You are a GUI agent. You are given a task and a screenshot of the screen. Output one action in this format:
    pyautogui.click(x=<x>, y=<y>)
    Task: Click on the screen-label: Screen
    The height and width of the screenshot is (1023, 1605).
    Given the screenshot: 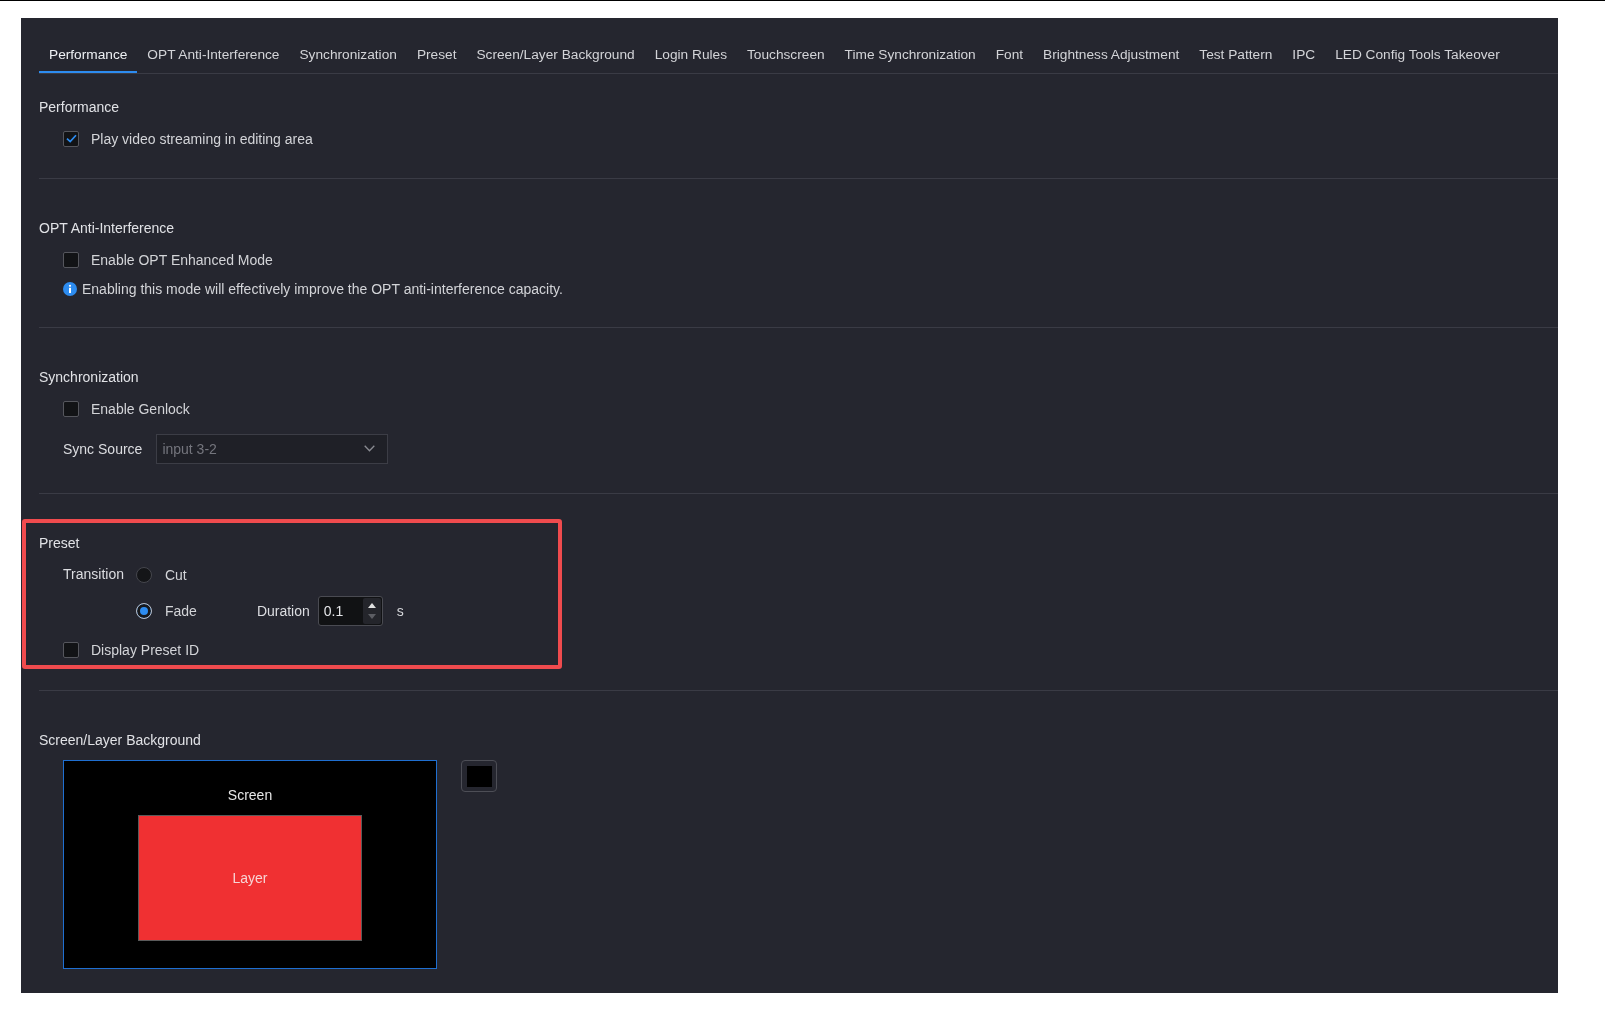 What is the action you would take?
    pyautogui.click(x=250, y=795)
    